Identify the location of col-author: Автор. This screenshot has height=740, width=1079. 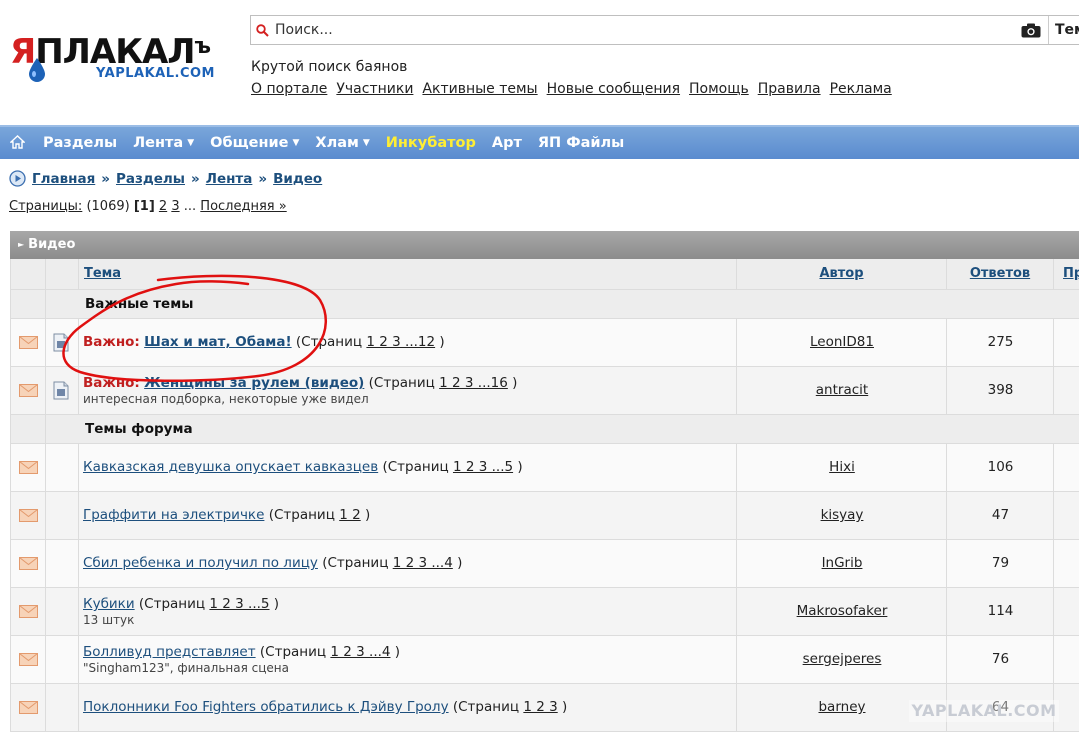
(841, 273).